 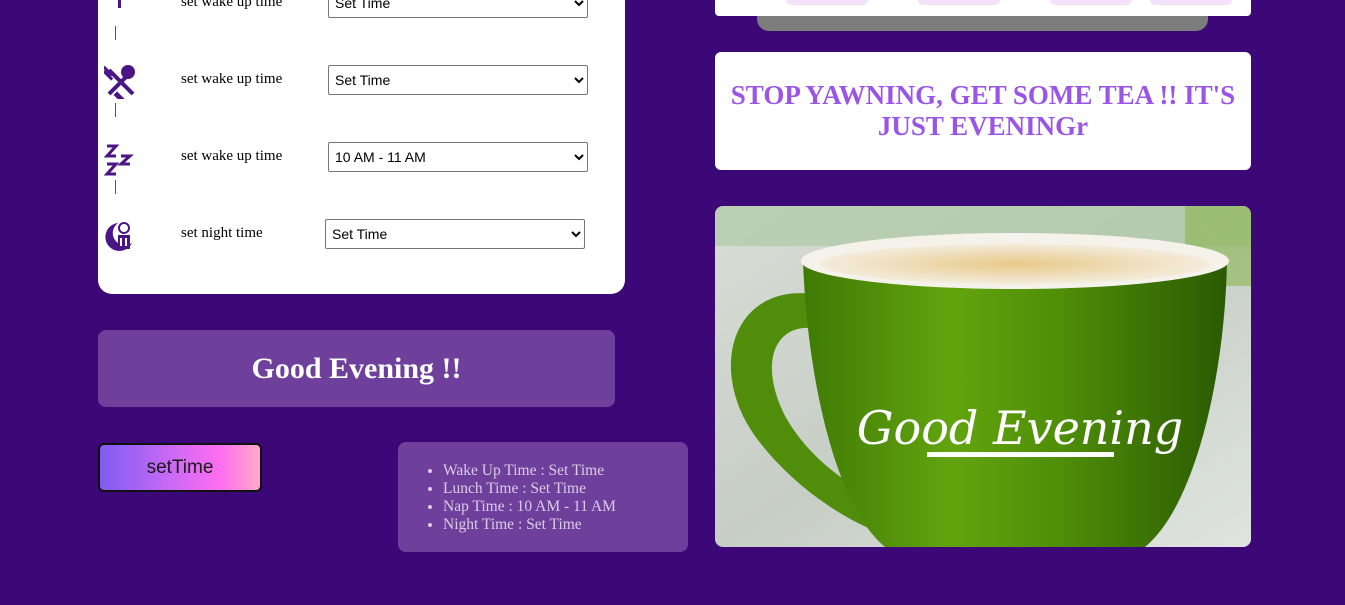 What do you see at coordinates (121, 236) in the screenshot?
I see `moon-night-icon` at bounding box center [121, 236].